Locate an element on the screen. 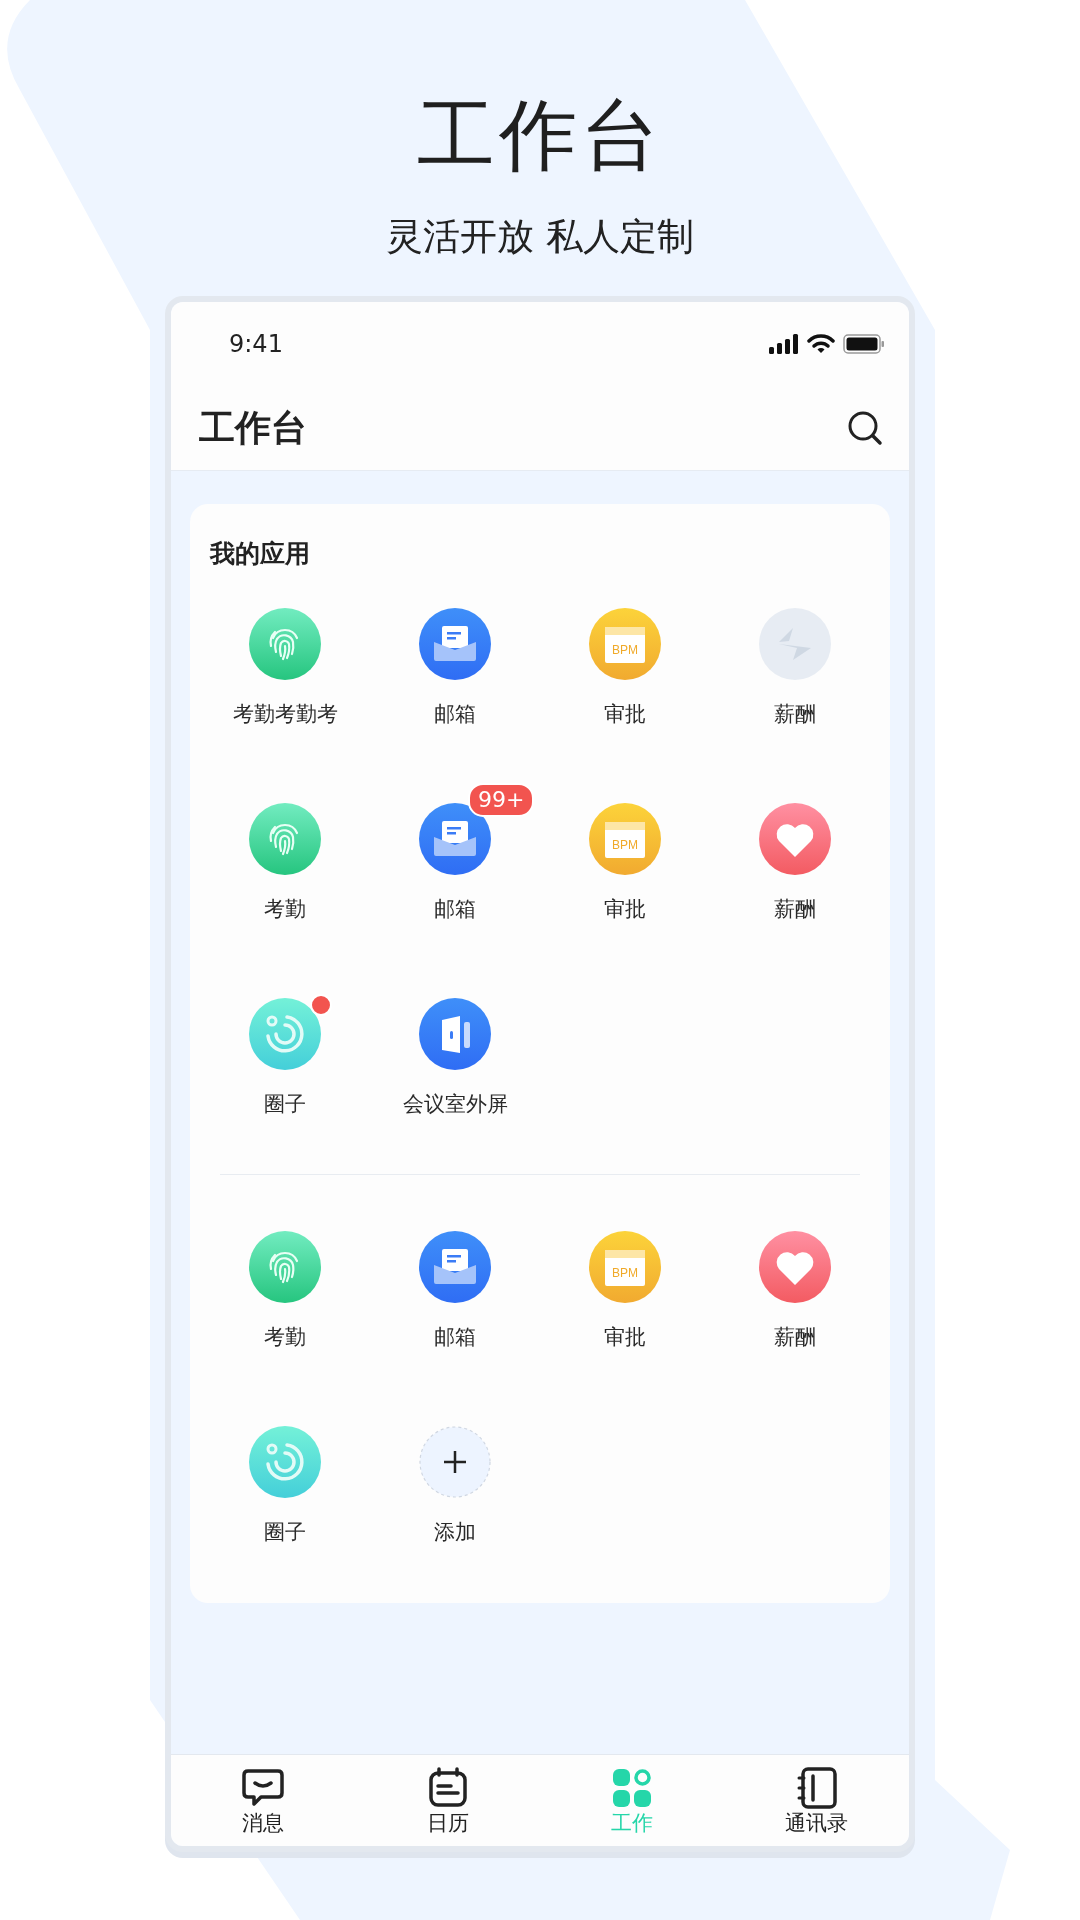 This screenshot has height=1920, width=1080. app-bar-title: 工作台 is located at coordinates (253, 428).